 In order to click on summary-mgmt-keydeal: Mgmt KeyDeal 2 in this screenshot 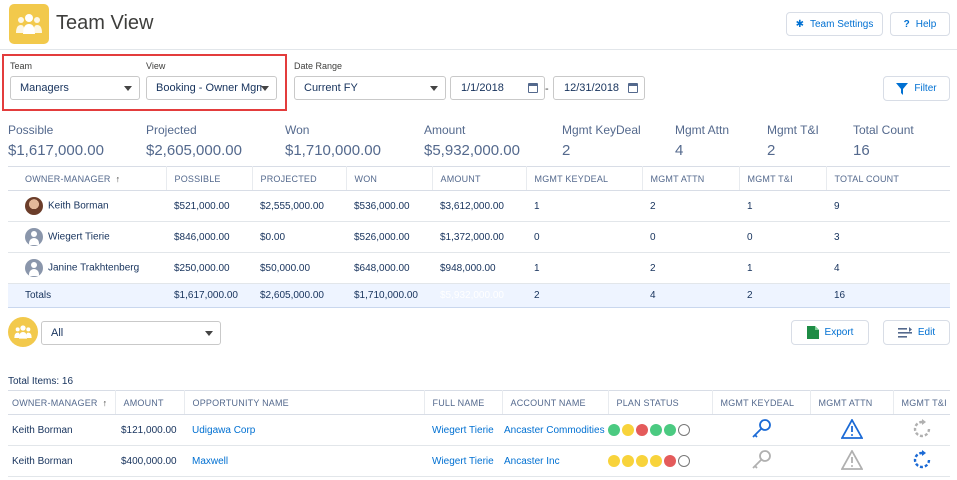, I will do `click(601, 141)`.